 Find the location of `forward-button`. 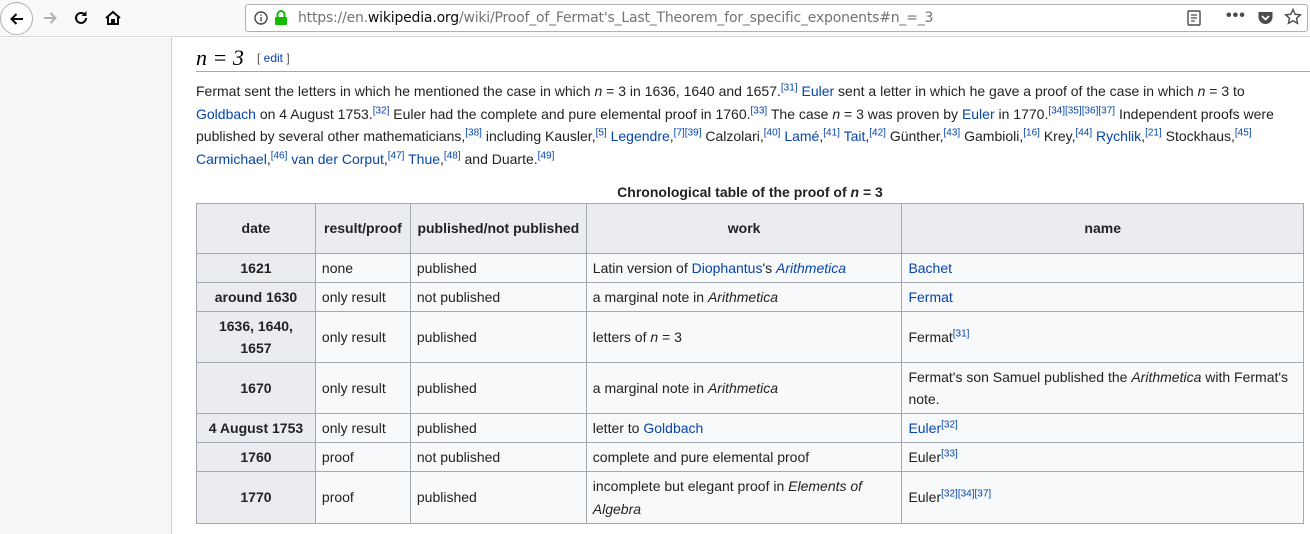

forward-button is located at coordinates (50, 18).